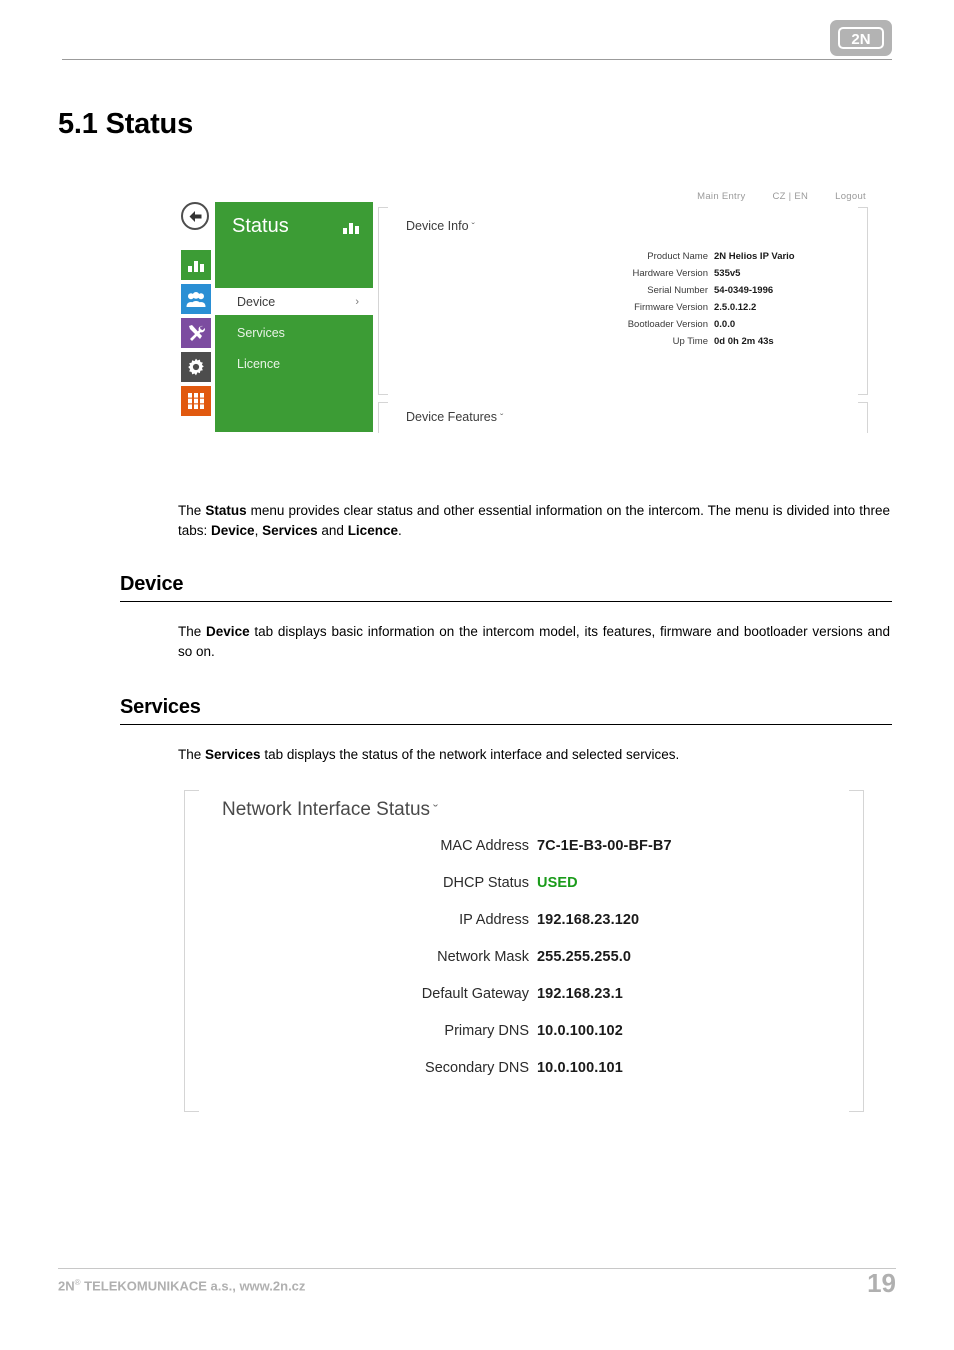  Describe the element at coordinates (486, 883) in the screenshot. I see `row-label: DHCP Status` at that location.